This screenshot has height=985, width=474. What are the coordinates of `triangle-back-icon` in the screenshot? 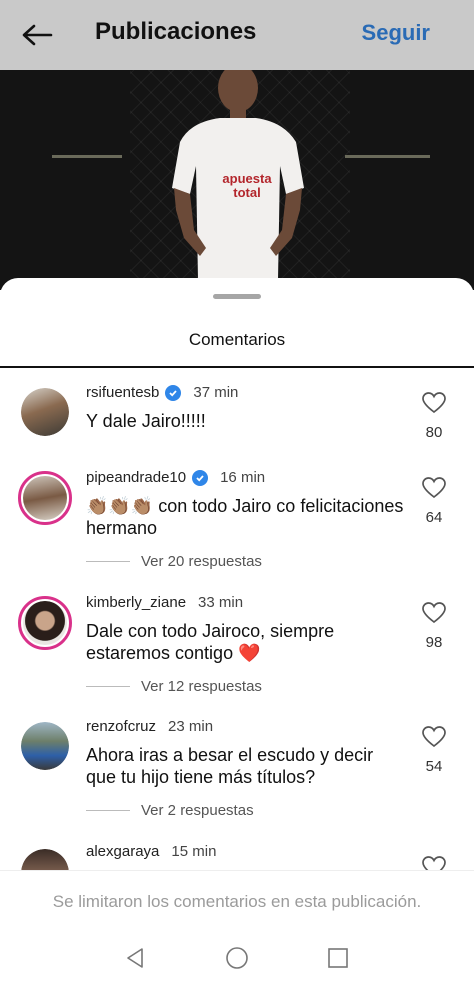 It's located at (135, 958).